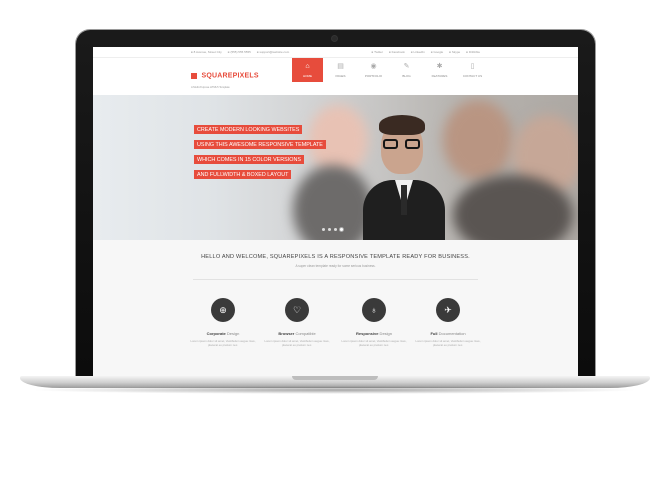  Describe the element at coordinates (305, 333) in the screenshot. I see `feature-title-rest: Compatible` at that location.